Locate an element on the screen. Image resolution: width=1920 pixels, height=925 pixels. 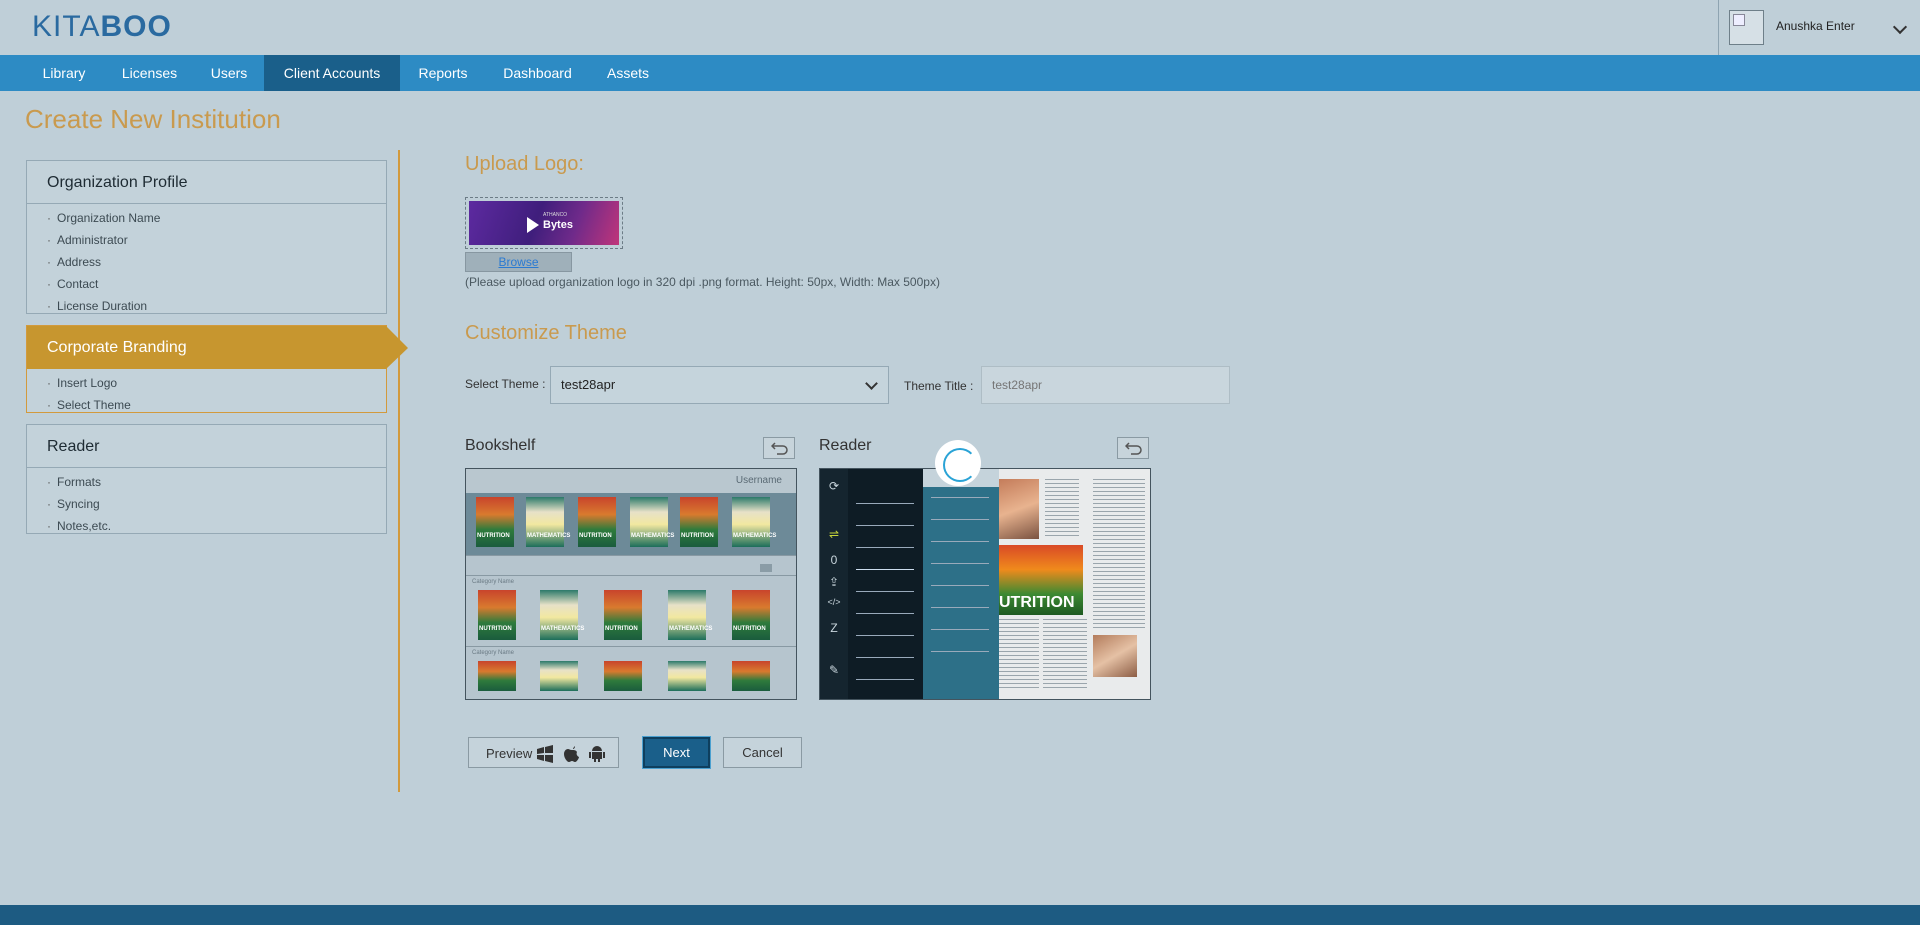
pencil-icon: ✎ is located at coordinates (834, 670).